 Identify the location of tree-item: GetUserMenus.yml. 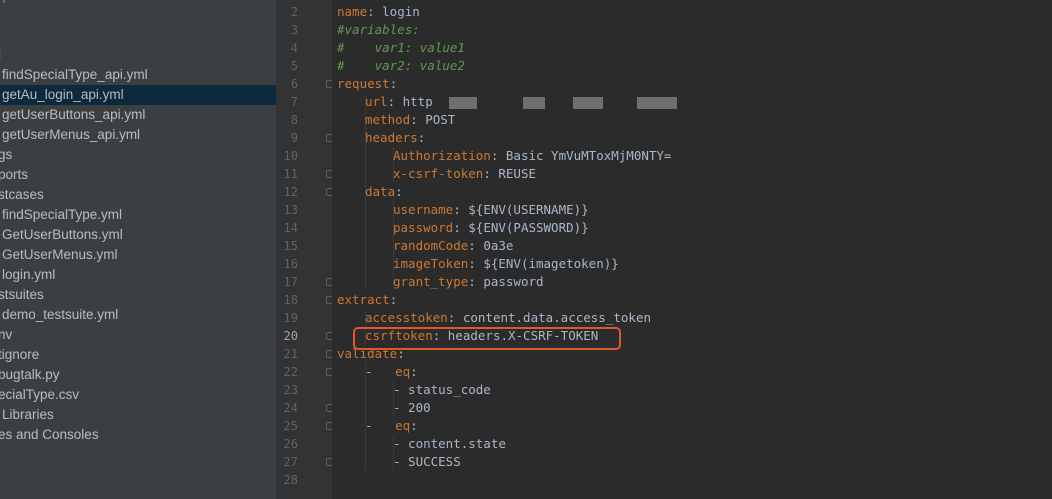
(138, 255).